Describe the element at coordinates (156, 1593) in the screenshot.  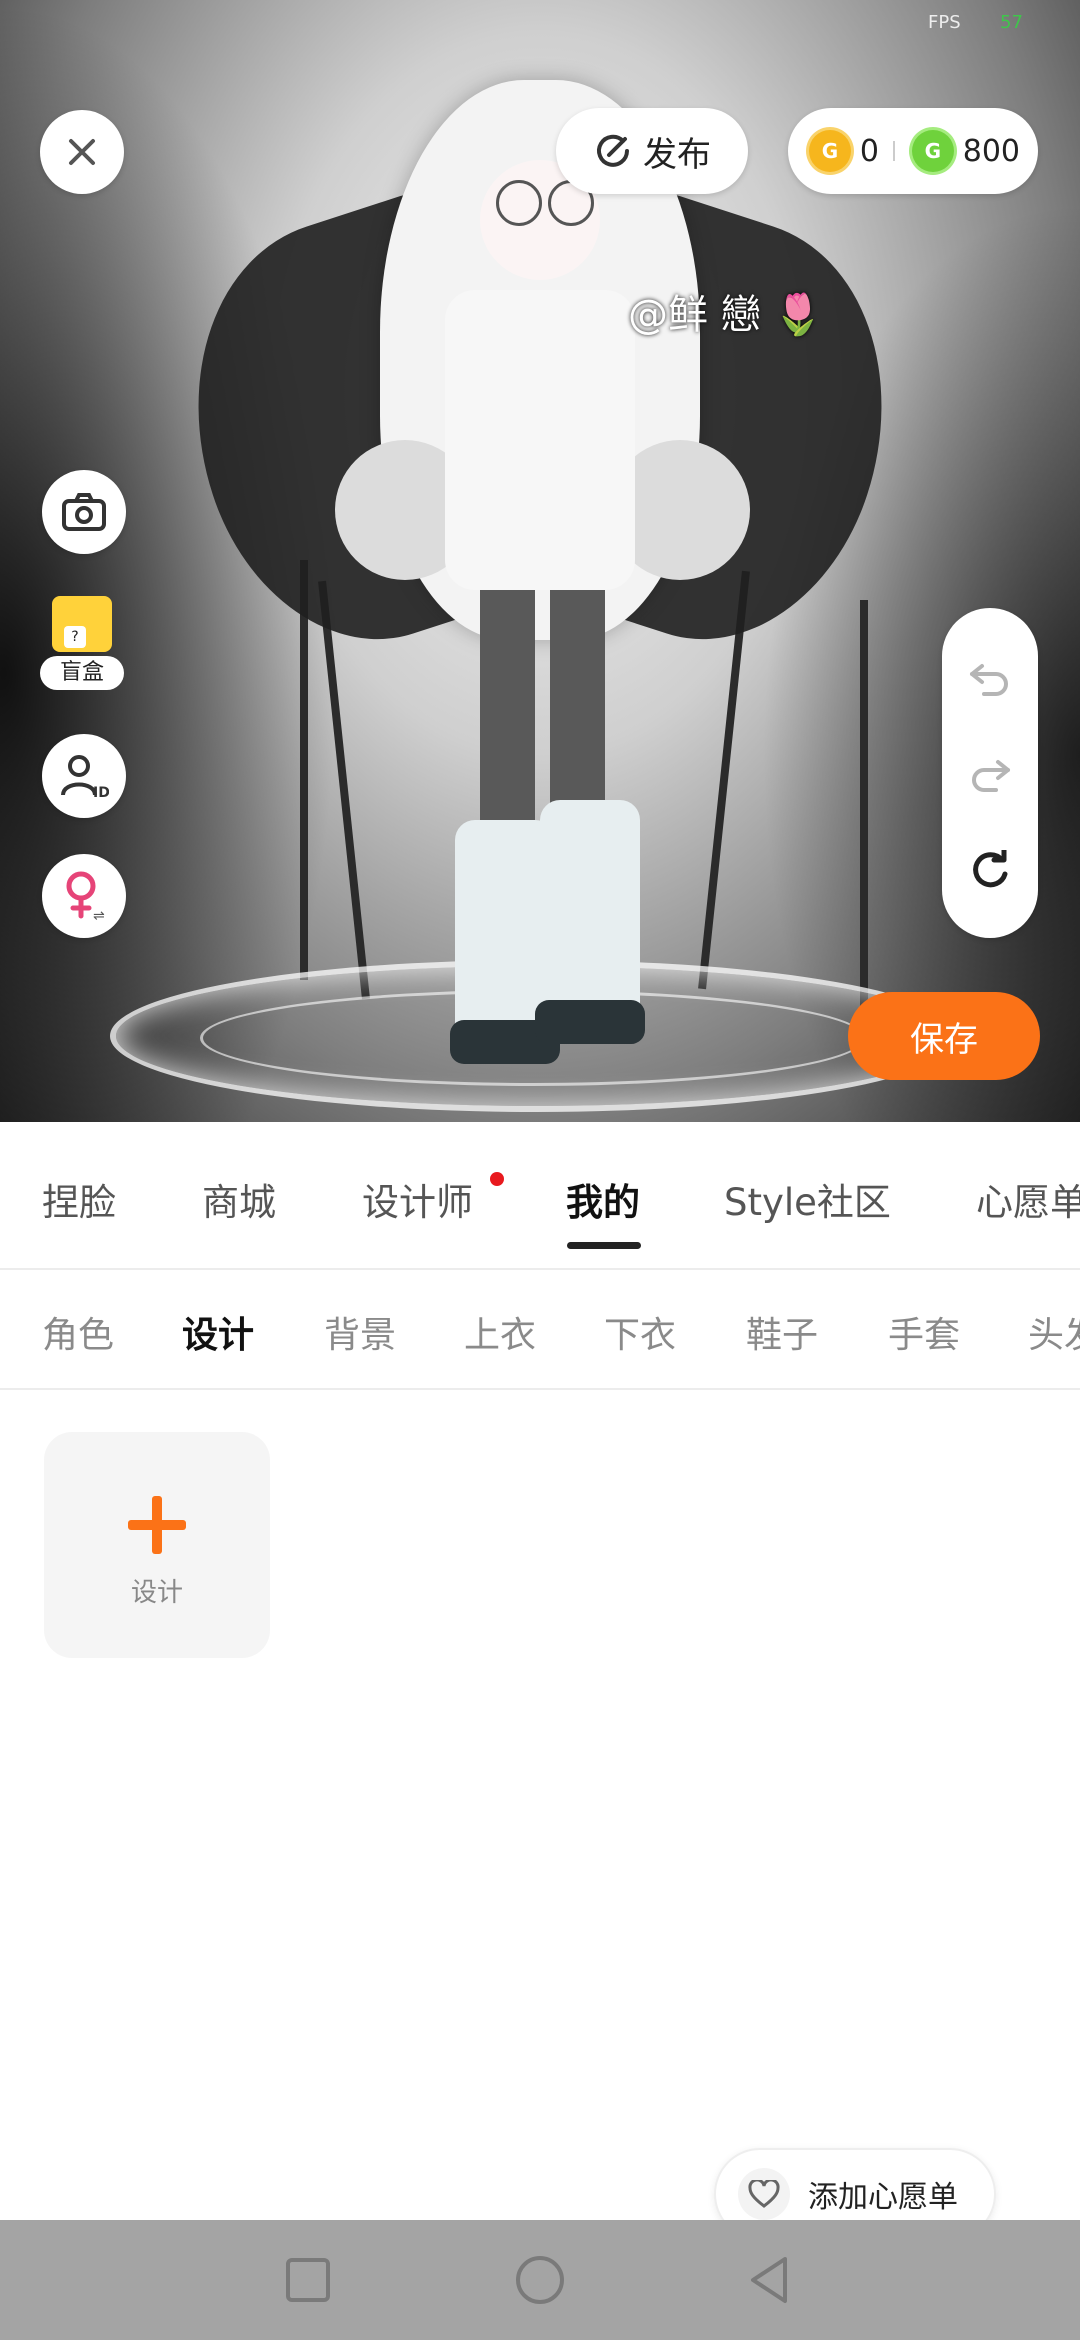
I see `new-design-label: 设计` at that location.